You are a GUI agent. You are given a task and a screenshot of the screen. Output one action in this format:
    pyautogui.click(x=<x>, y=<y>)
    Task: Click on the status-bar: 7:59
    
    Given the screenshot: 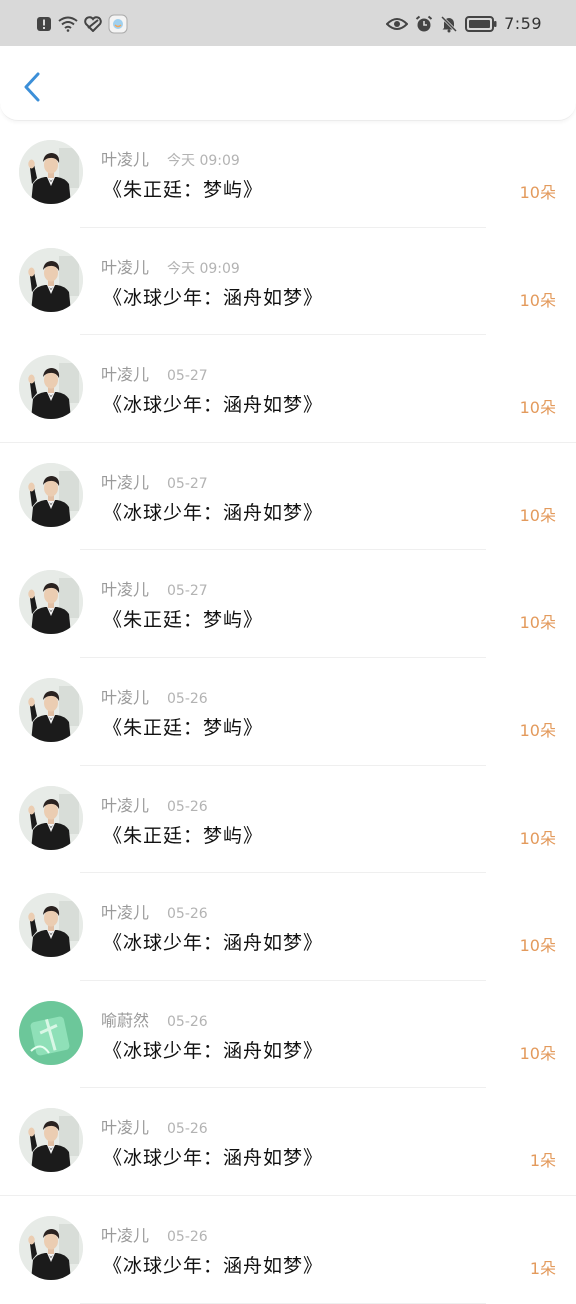 What is the action you would take?
    pyautogui.click(x=288, y=23)
    